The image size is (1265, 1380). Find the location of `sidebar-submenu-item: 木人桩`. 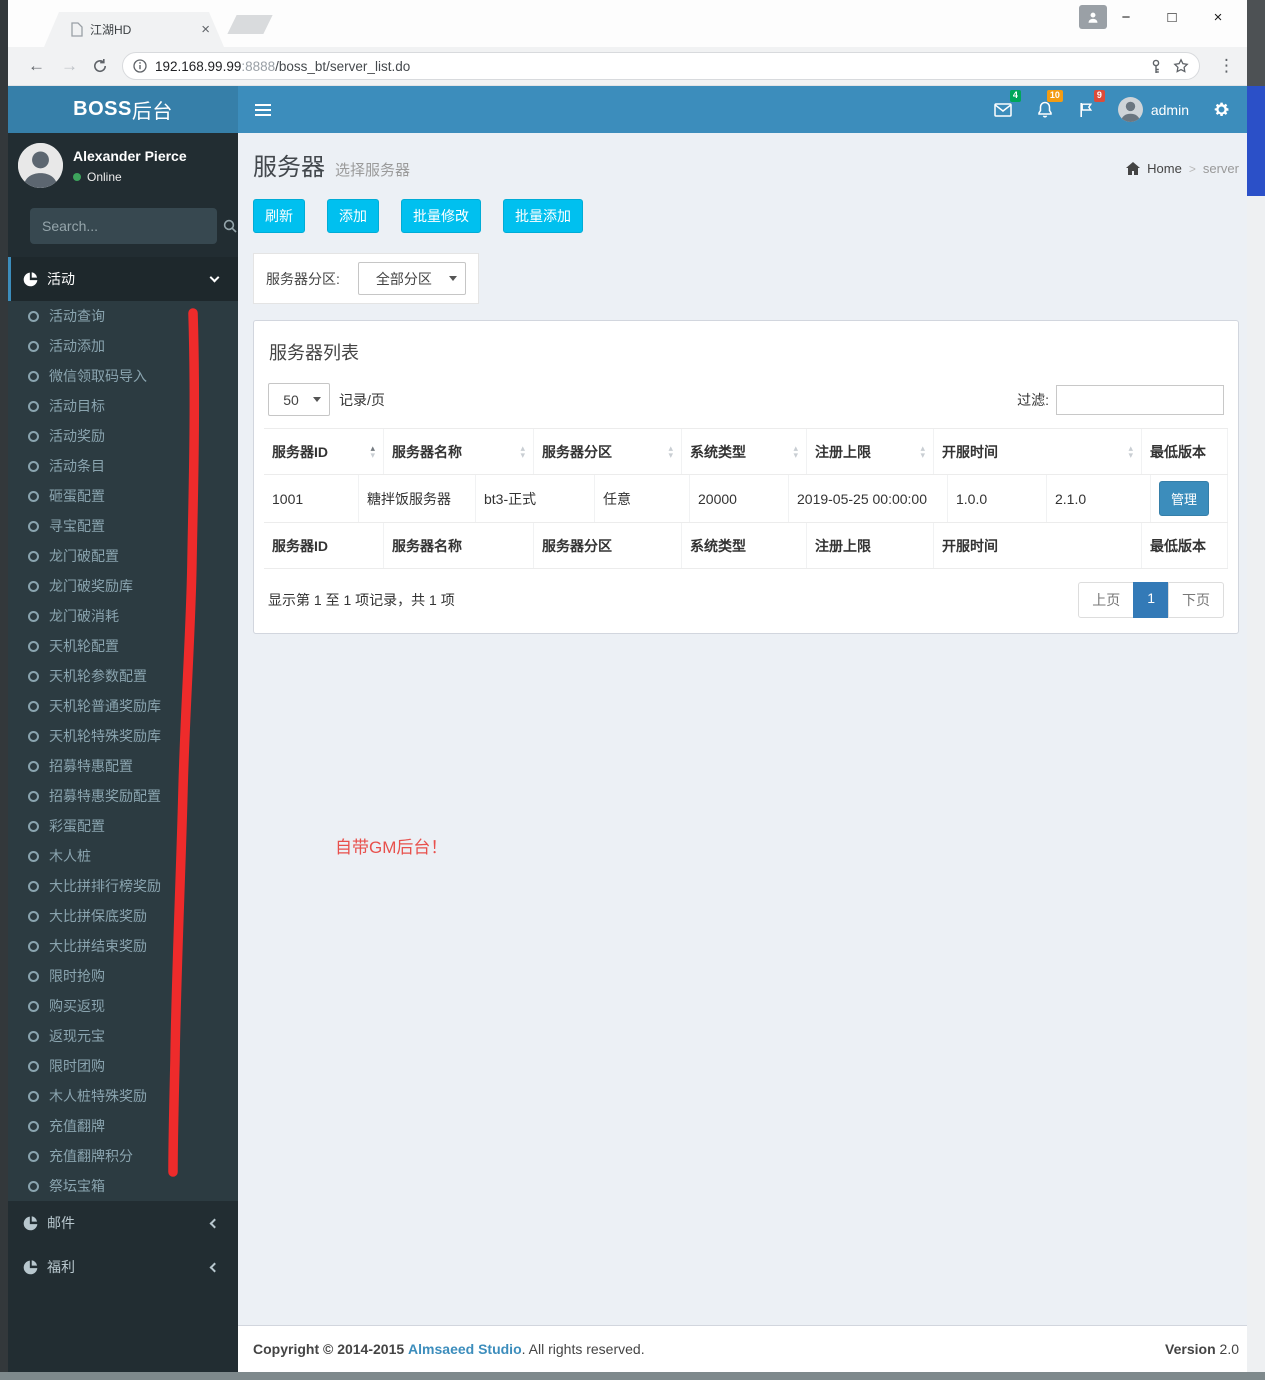

sidebar-submenu-item: 木人桩 is located at coordinates (123, 856).